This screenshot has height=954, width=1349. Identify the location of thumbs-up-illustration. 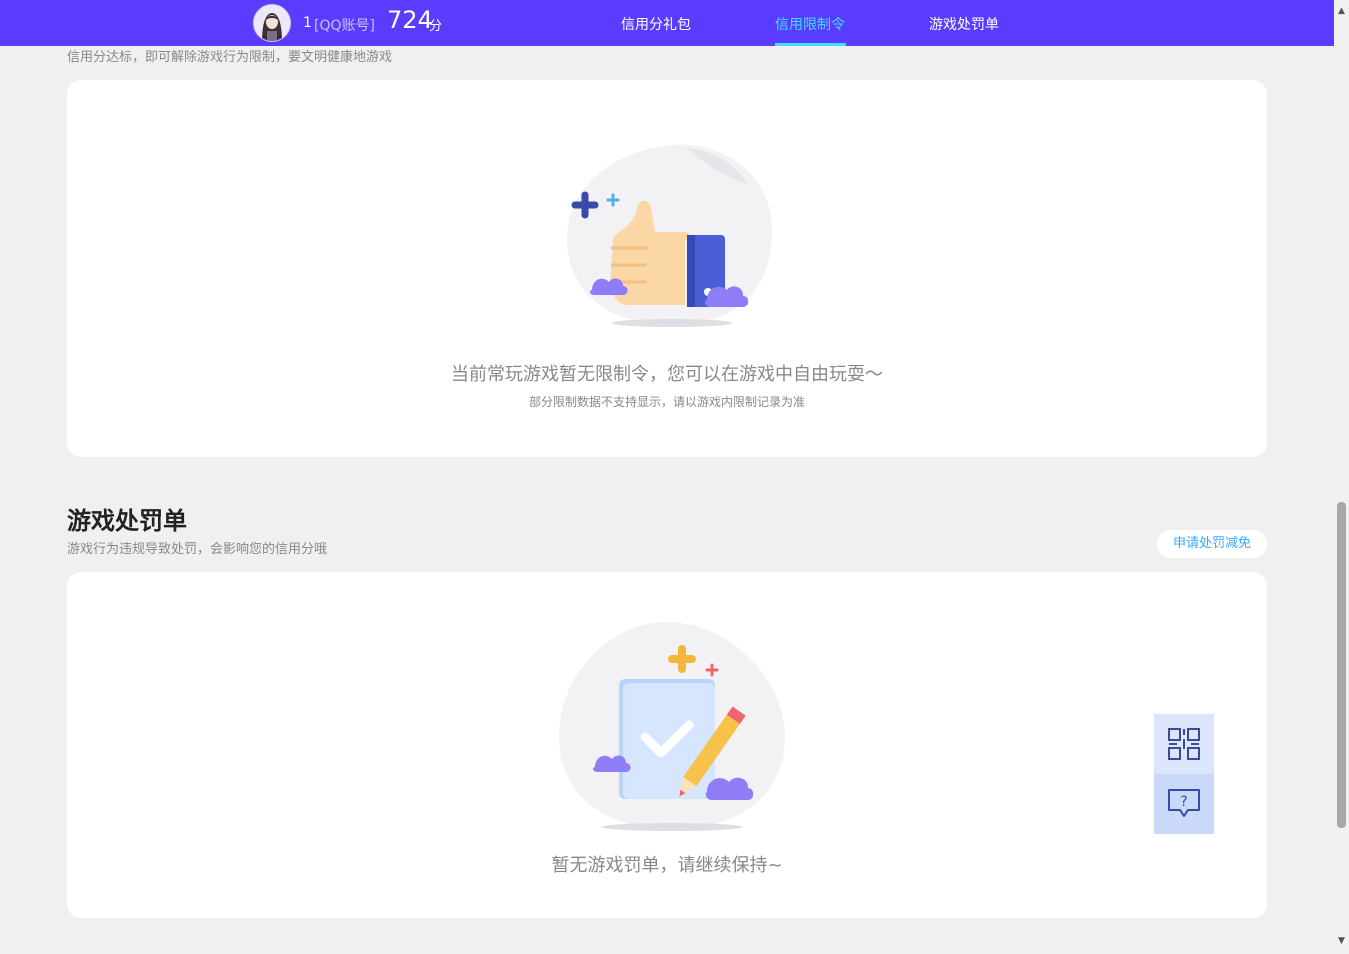
(669, 235).